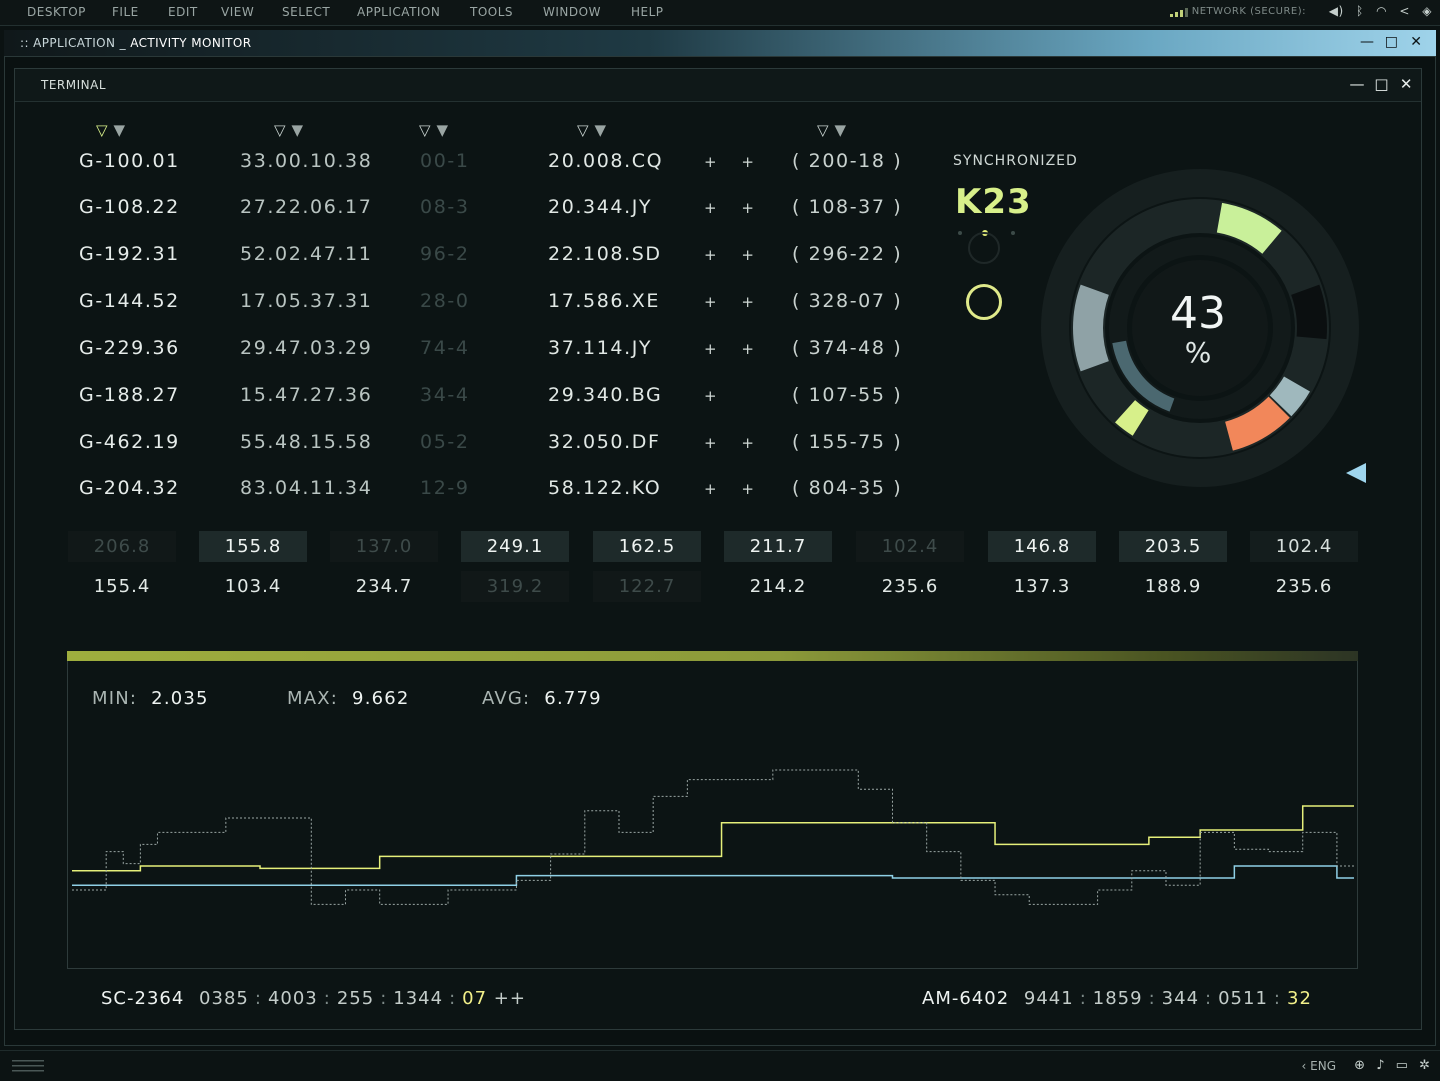  Describe the element at coordinates (847, 207) in the screenshot. I see `table-cell-range: ( 108-37 )` at that location.